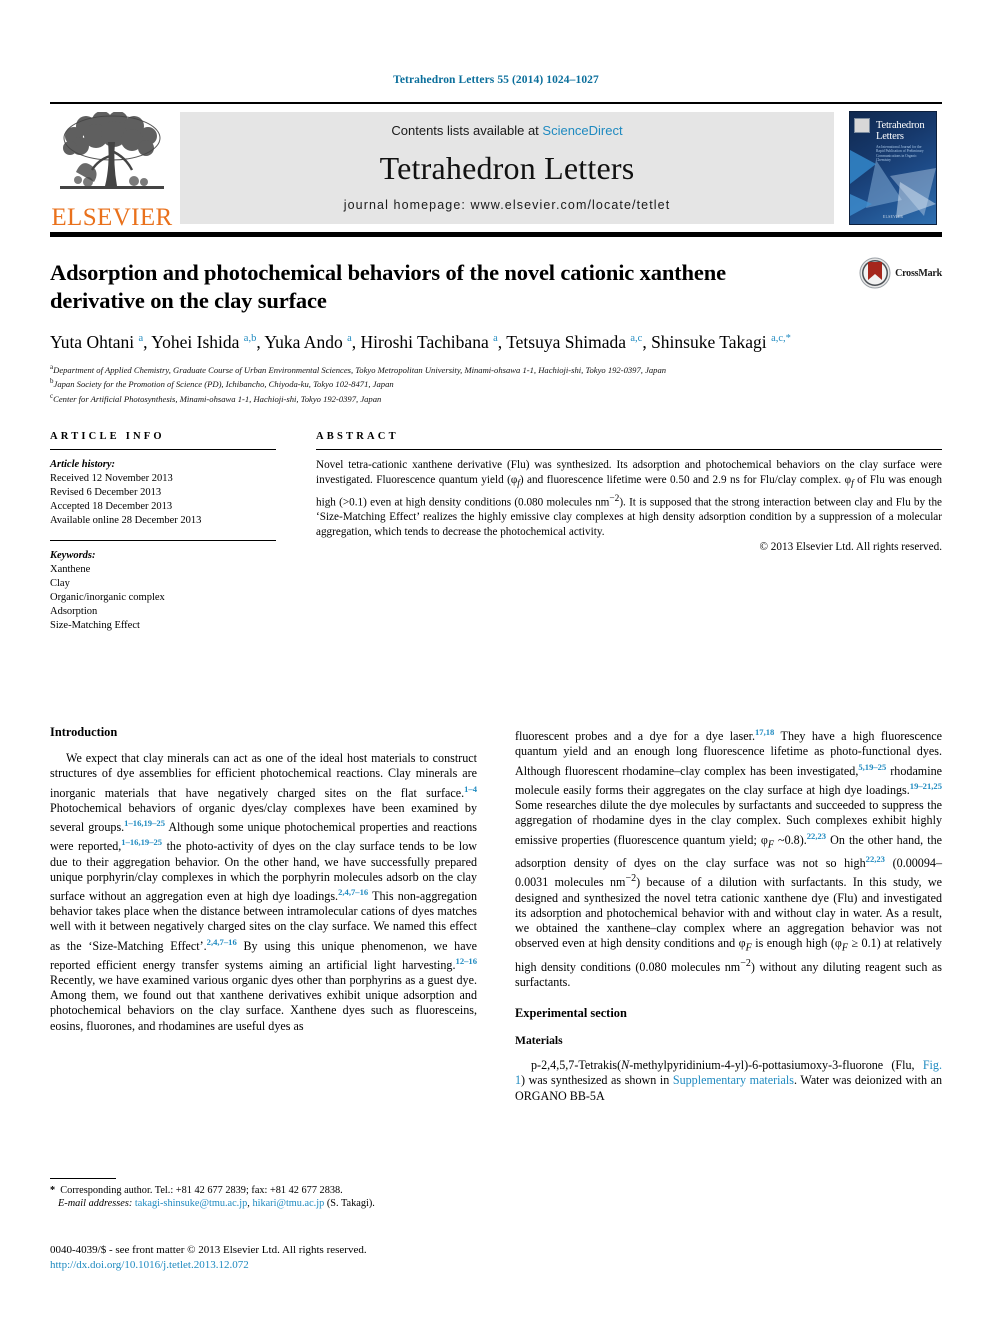 Image resolution: width=992 pixels, height=1323 pixels. Describe the element at coordinates (83, 1178) in the screenshot. I see `footnote-rule` at that location.